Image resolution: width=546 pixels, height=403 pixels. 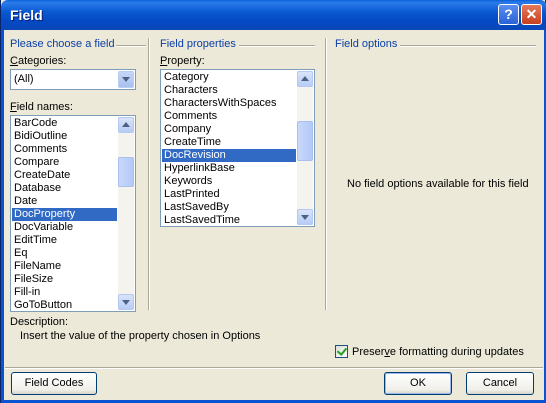 I want to click on list-item: Company, so click(x=229, y=129).